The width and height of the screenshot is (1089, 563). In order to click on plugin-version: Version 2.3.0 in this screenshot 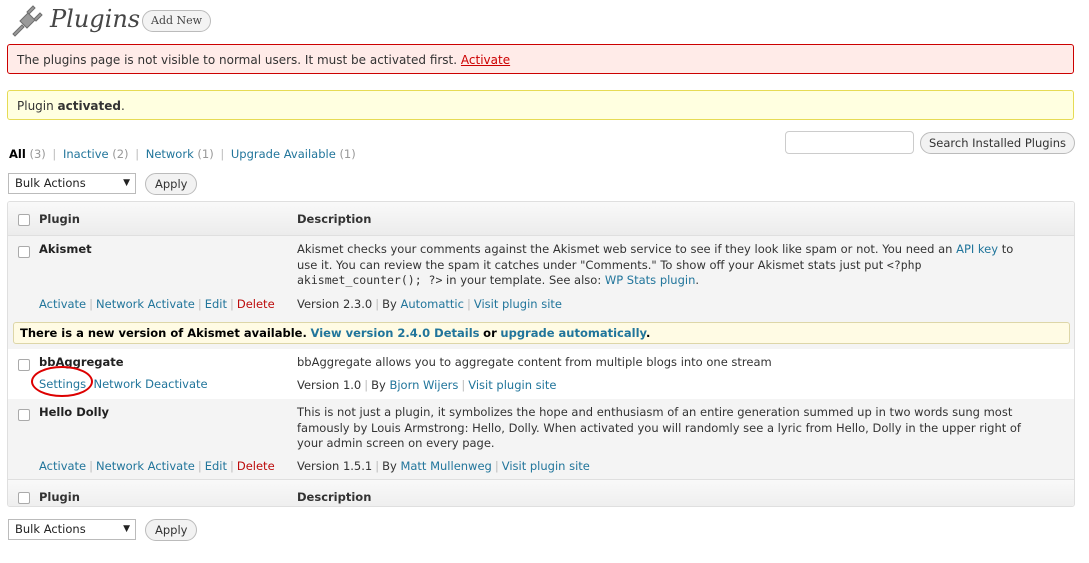, I will do `click(335, 304)`.